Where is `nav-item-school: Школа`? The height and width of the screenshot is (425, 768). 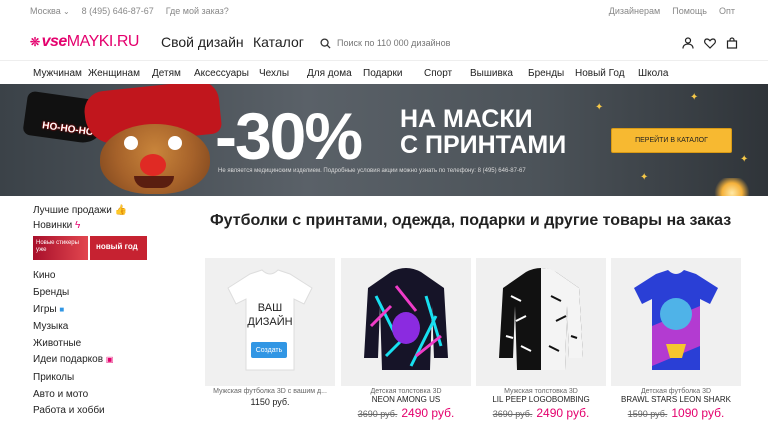
nav-item-school: Школа is located at coordinates (653, 73).